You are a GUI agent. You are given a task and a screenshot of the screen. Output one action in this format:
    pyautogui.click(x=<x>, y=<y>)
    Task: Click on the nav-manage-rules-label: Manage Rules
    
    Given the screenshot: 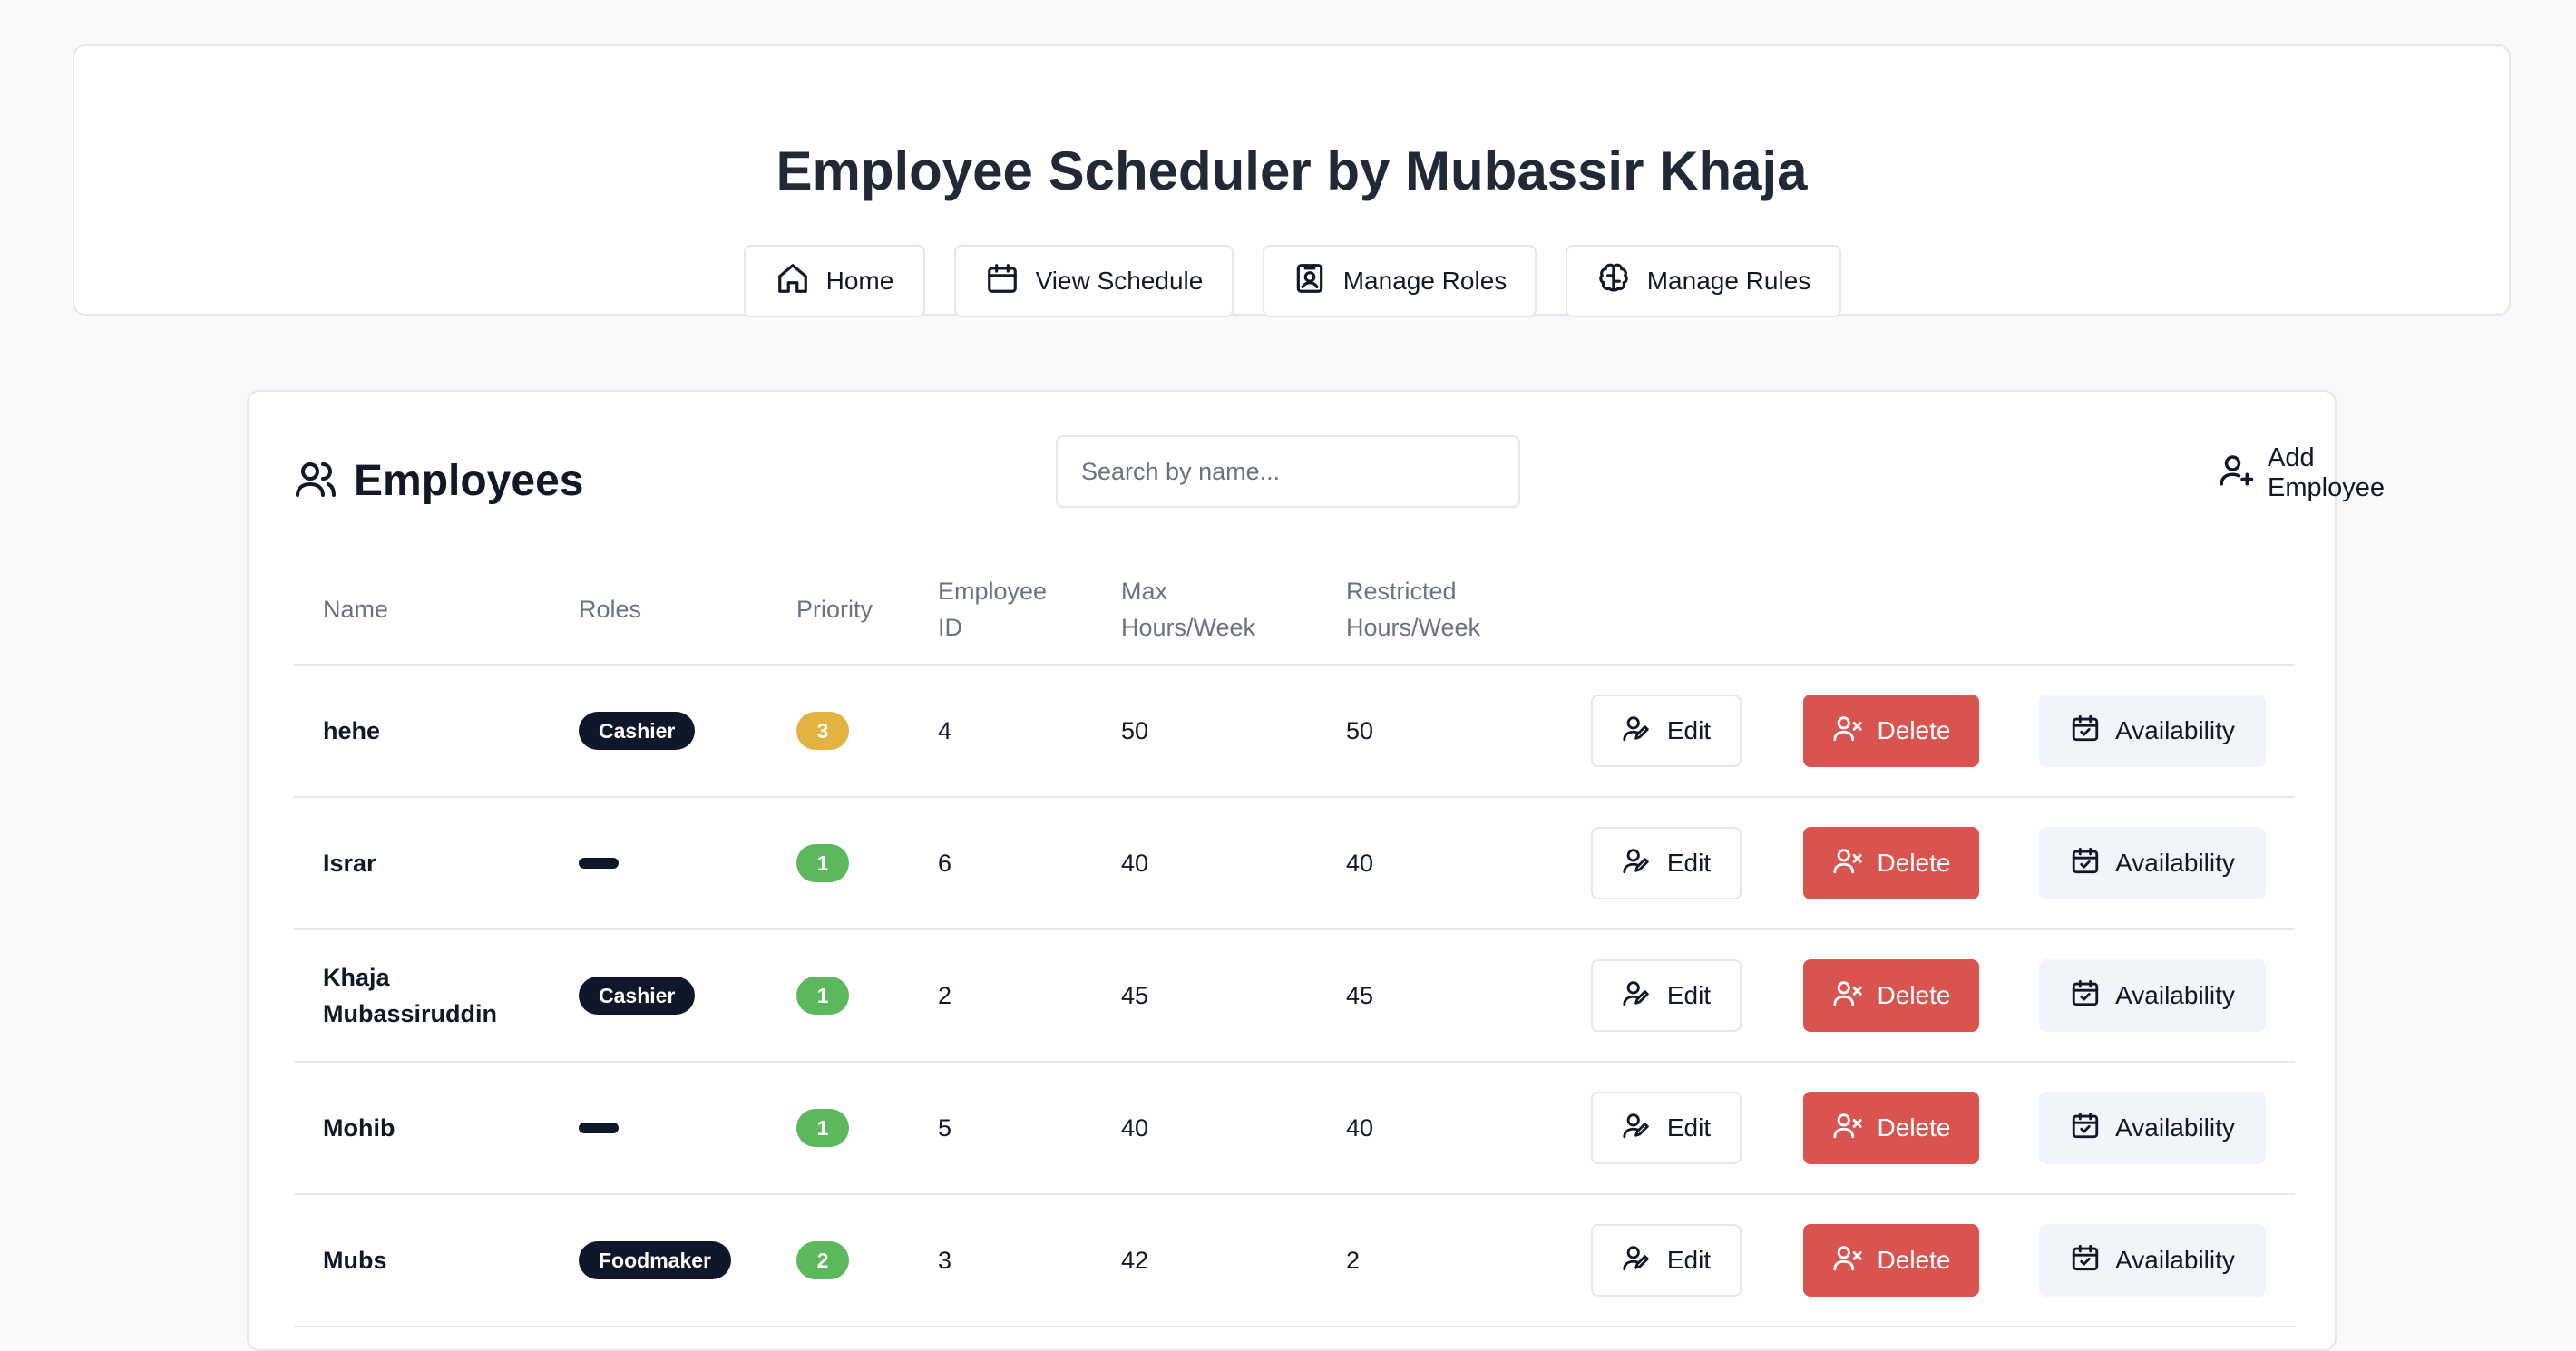 What is the action you would take?
    pyautogui.click(x=1728, y=281)
    